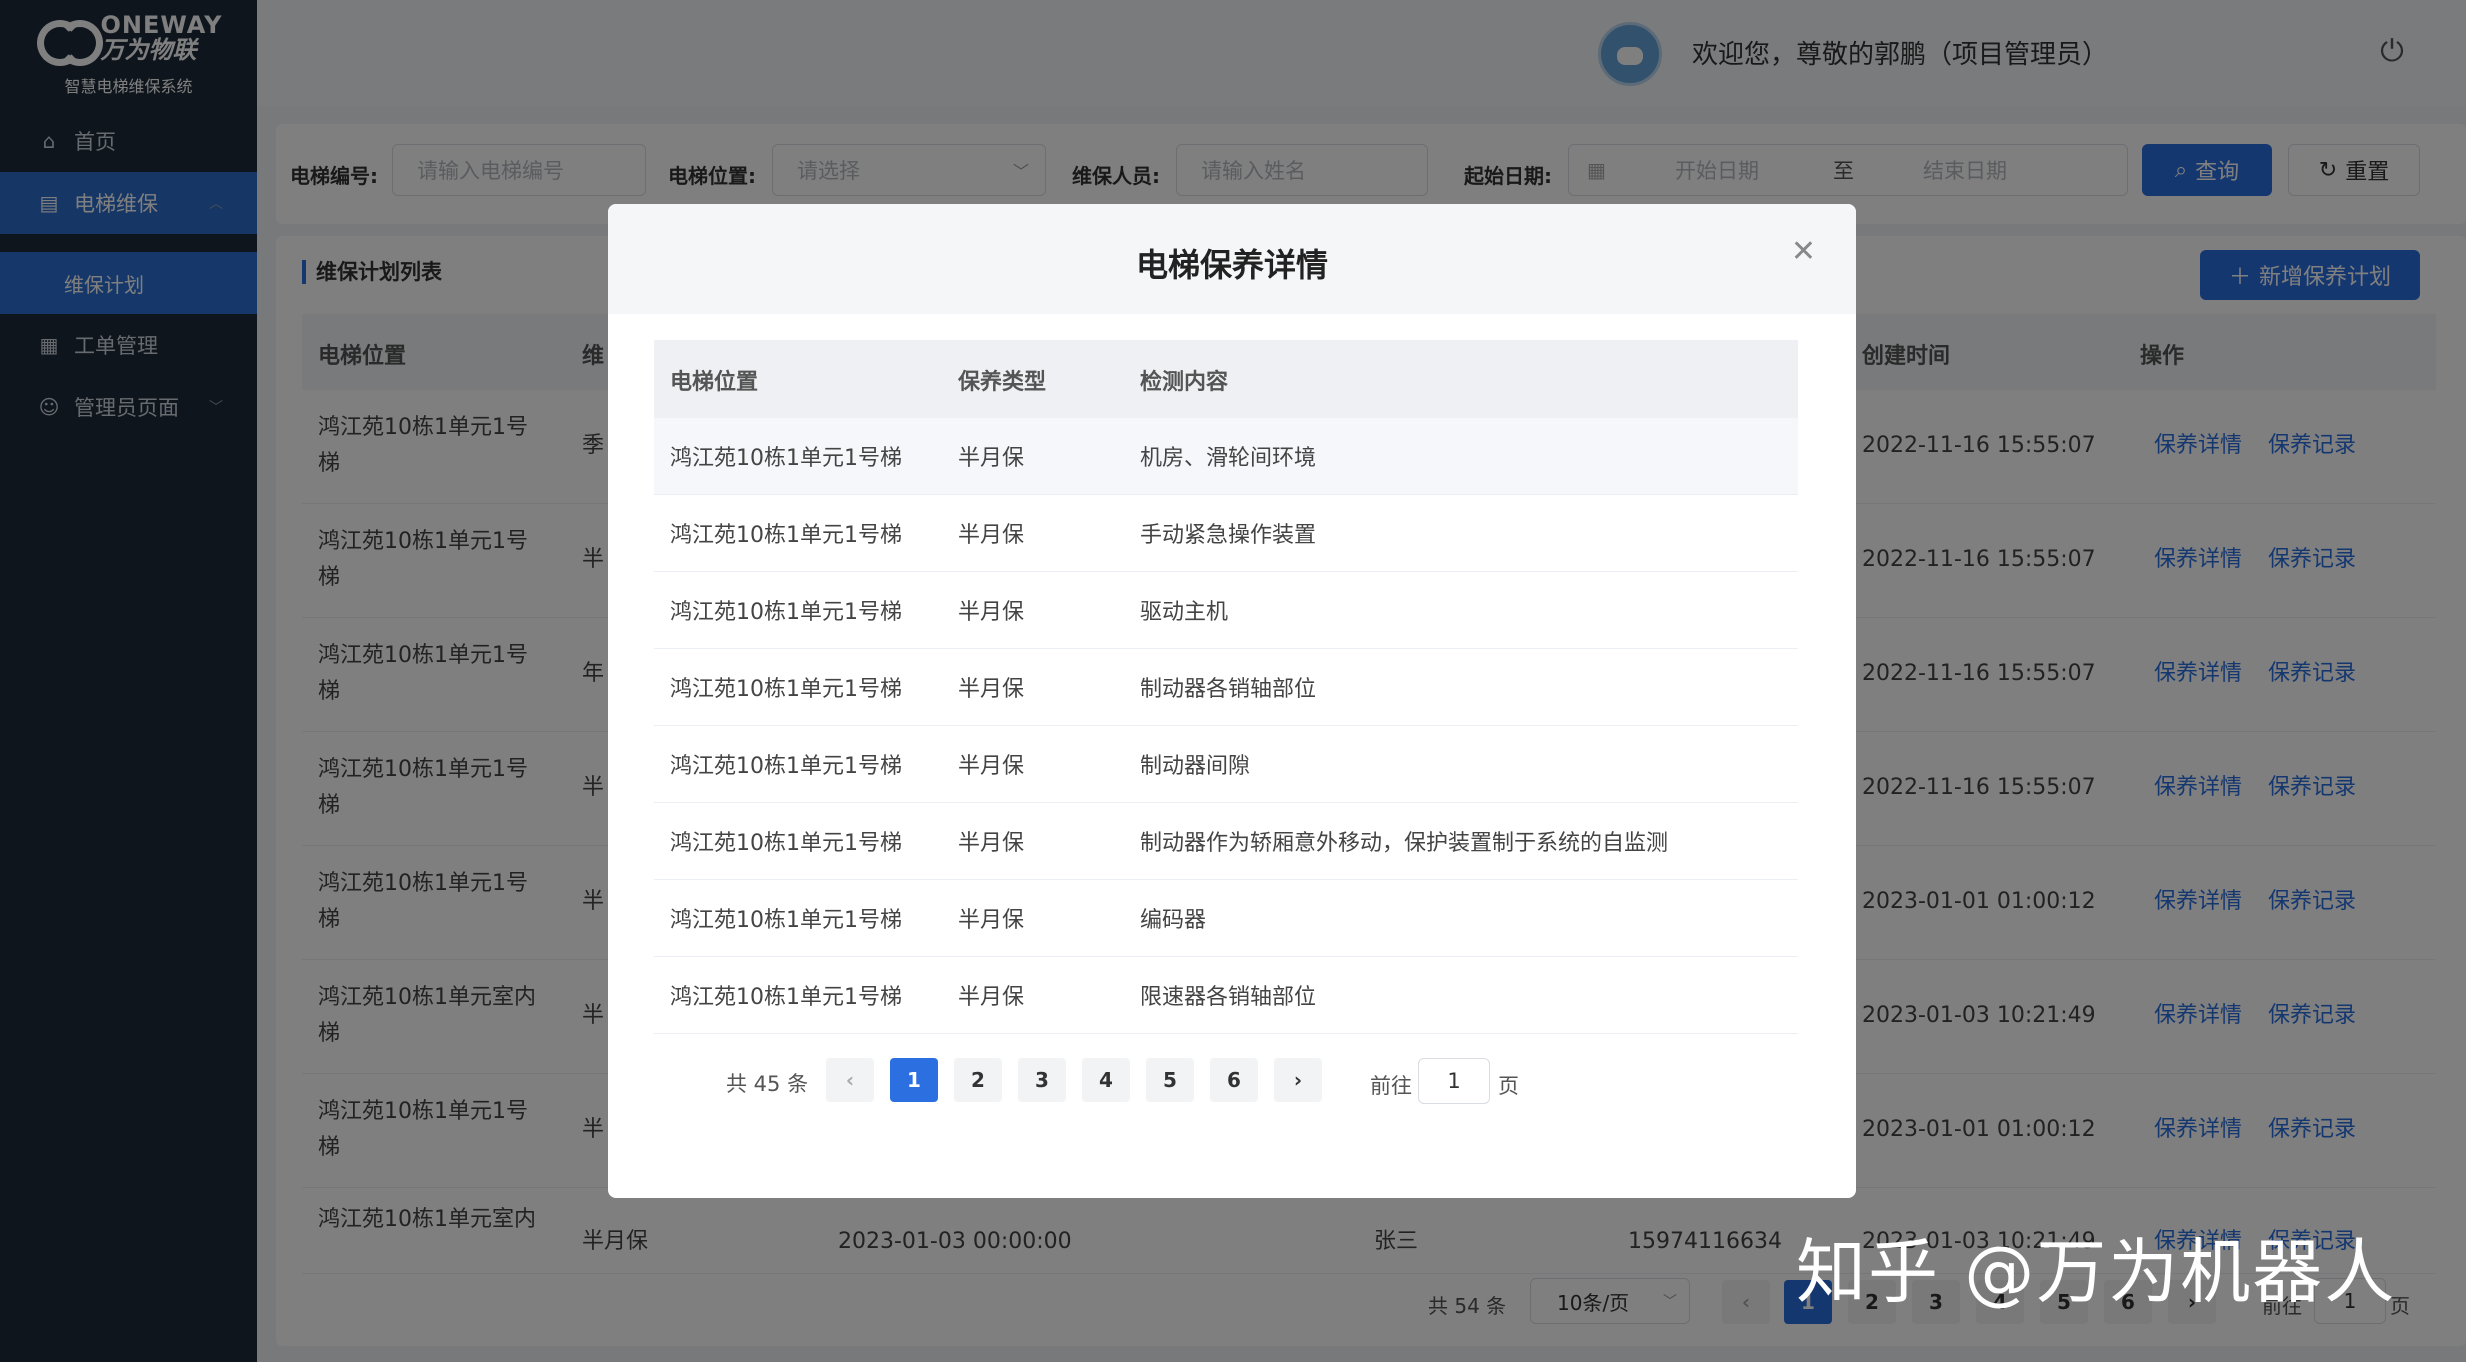 Image resolution: width=2466 pixels, height=1362 pixels. I want to click on row-check-content: 手动紧急操作装置, so click(1228, 535).